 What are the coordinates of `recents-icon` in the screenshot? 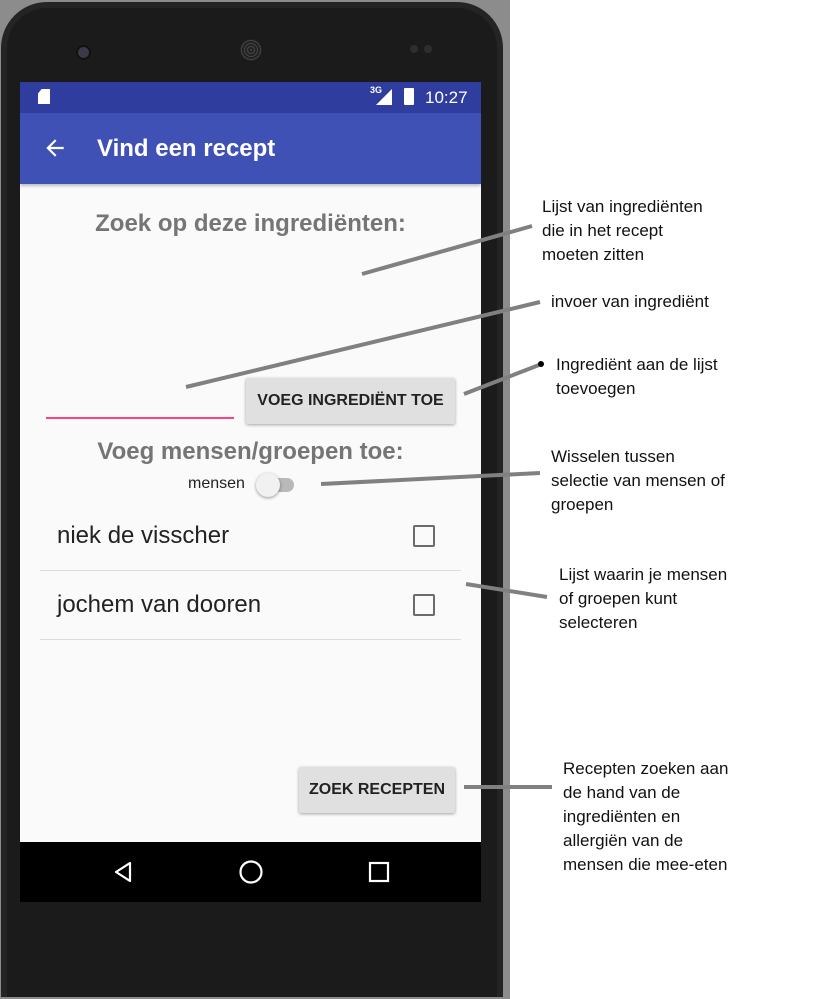 It's located at (379, 872).